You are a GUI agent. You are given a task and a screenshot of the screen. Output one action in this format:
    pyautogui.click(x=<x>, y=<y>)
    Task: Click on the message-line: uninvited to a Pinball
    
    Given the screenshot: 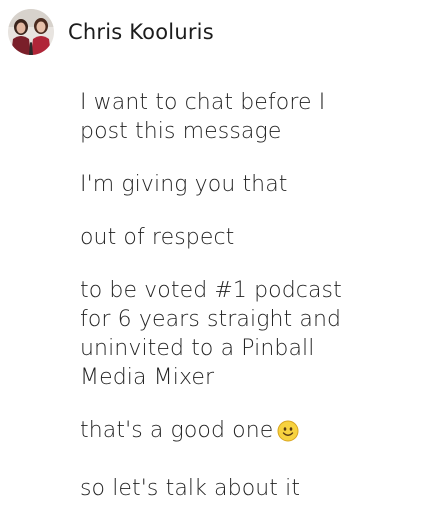 What is the action you would take?
    pyautogui.click(x=197, y=348)
    